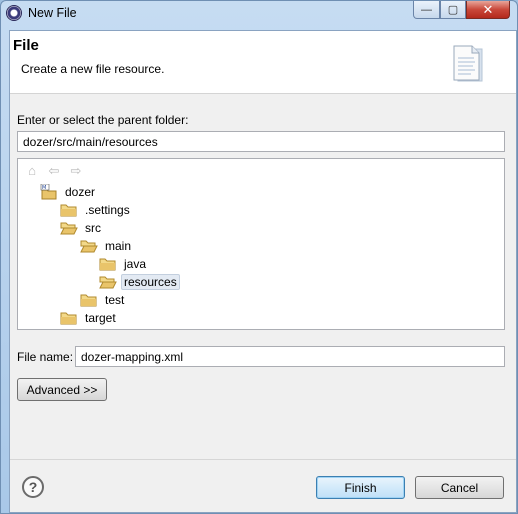 This screenshot has width=518, height=514. I want to click on tree-nav-toolbar: ⌂ ⇦ ⇨, so click(54, 171).